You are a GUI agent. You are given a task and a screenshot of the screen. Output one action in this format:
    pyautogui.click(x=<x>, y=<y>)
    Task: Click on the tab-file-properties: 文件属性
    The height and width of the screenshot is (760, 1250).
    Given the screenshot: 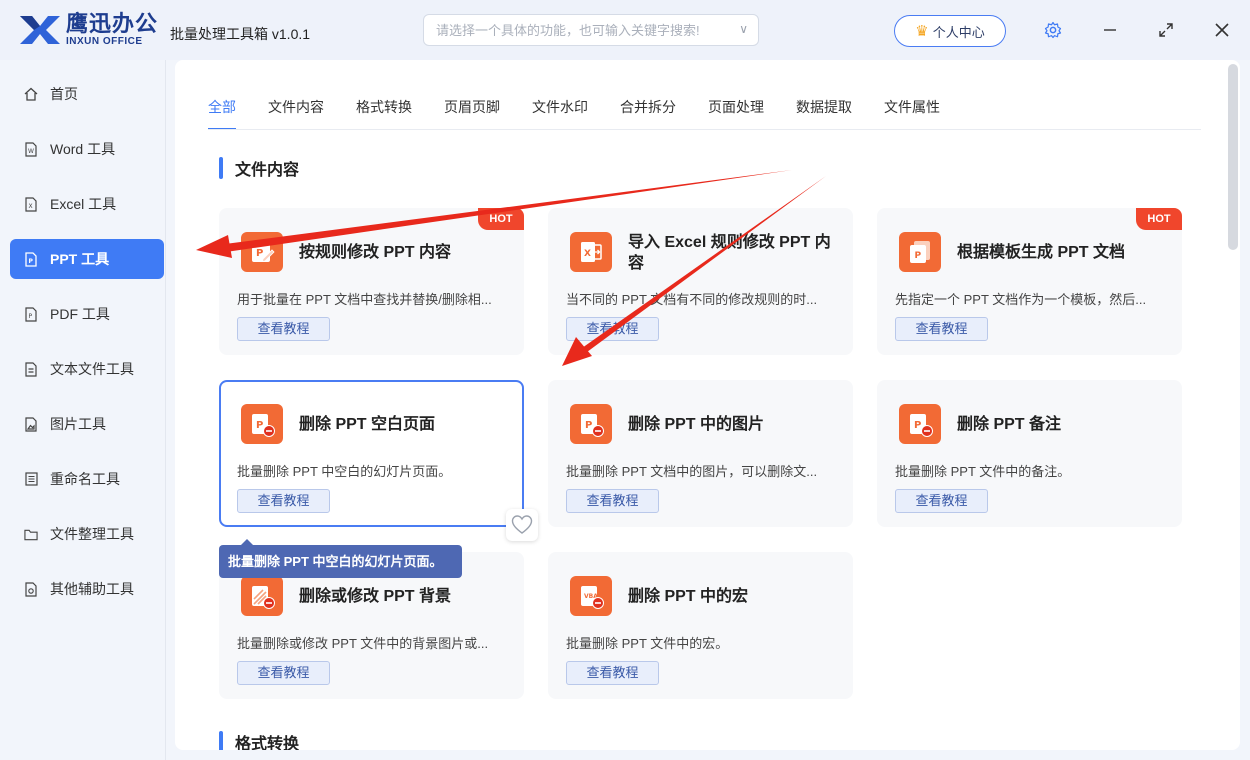 What is the action you would take?
    pyautogui.click(x=912, y=114)
    